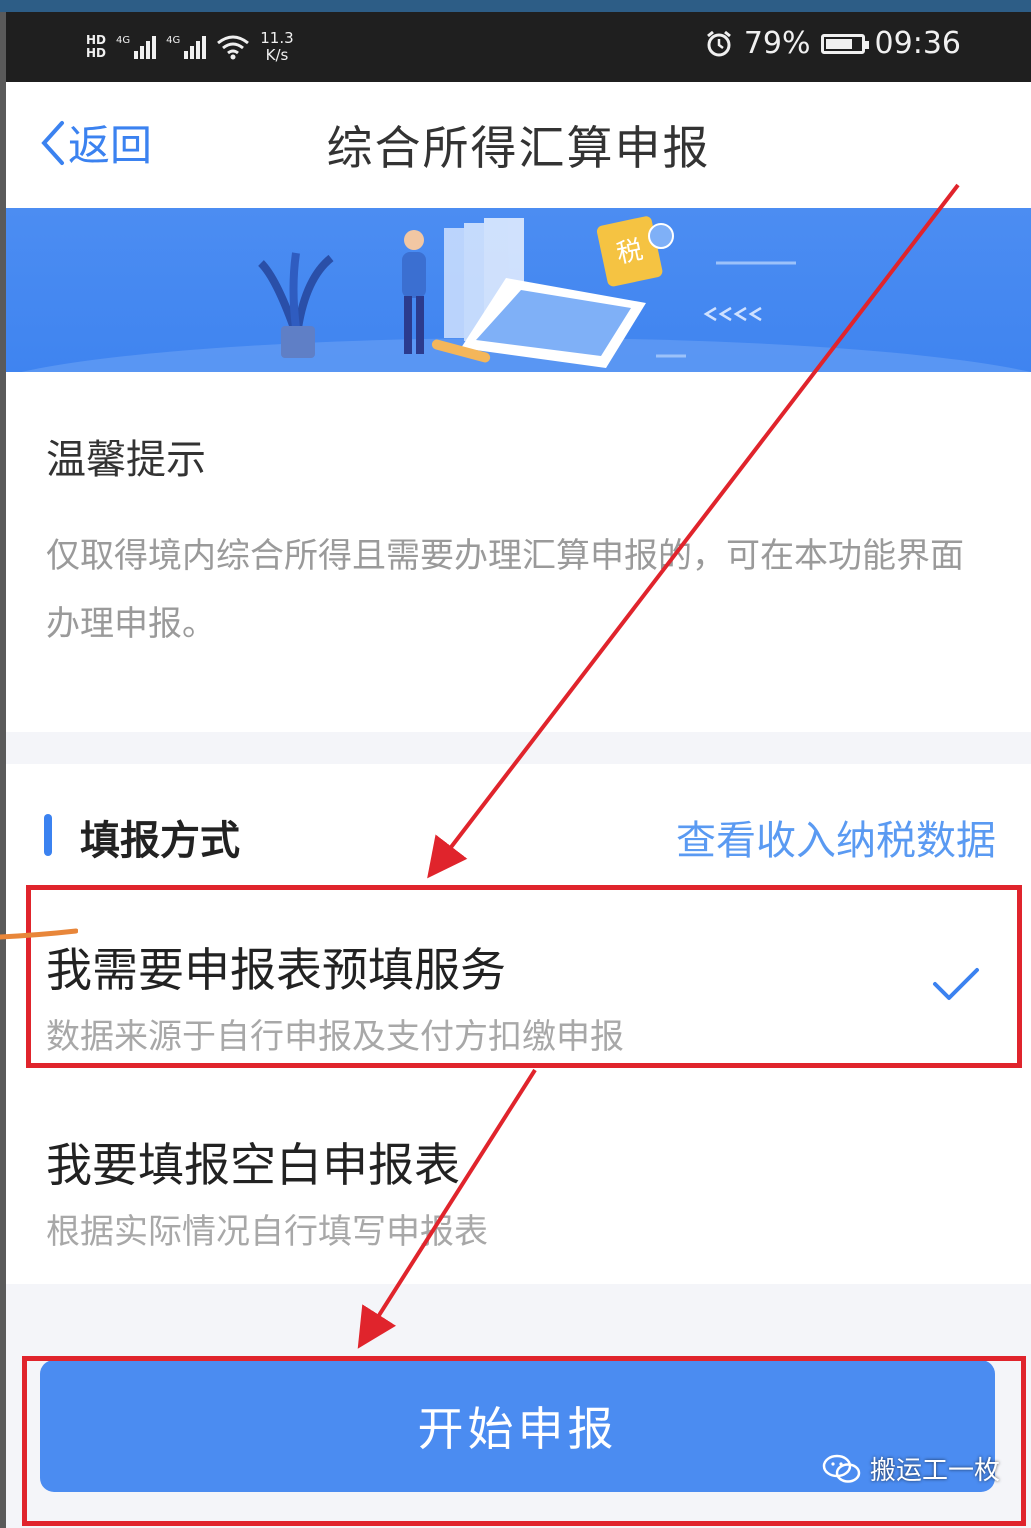  I want to click on option-subtitle: 根据实际情况自行填写申报表, so click(267, 1232).